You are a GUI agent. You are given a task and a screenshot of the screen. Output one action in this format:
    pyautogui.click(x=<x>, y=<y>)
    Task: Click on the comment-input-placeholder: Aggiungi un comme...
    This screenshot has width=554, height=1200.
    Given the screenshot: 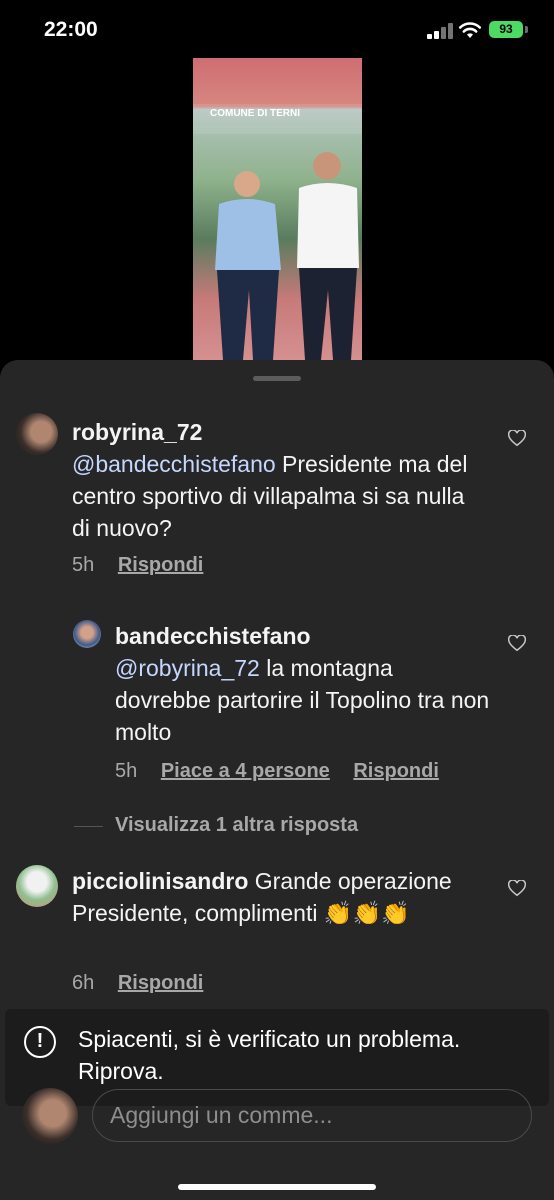 What is the action you would take?
    pyautogui.click(x=221, y=1115)
    